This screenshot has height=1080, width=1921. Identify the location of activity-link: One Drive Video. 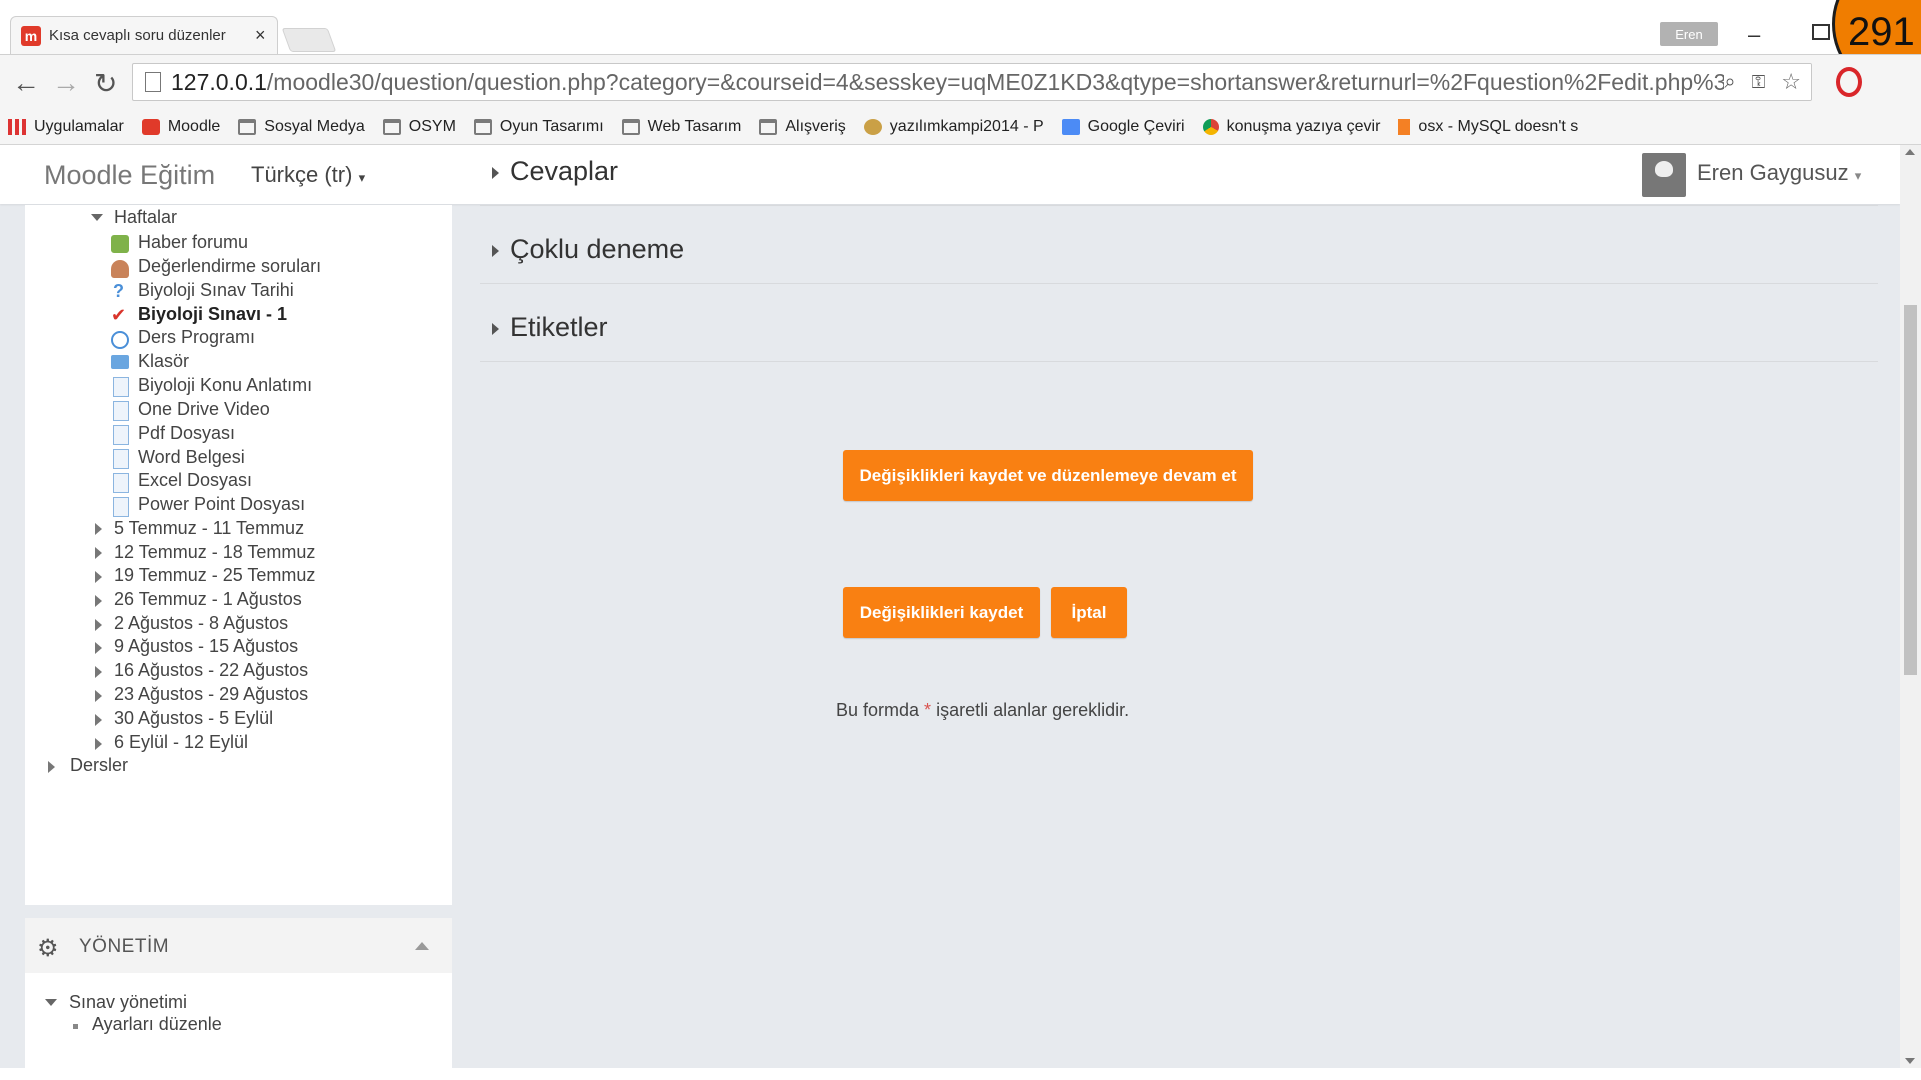
(204, 409).